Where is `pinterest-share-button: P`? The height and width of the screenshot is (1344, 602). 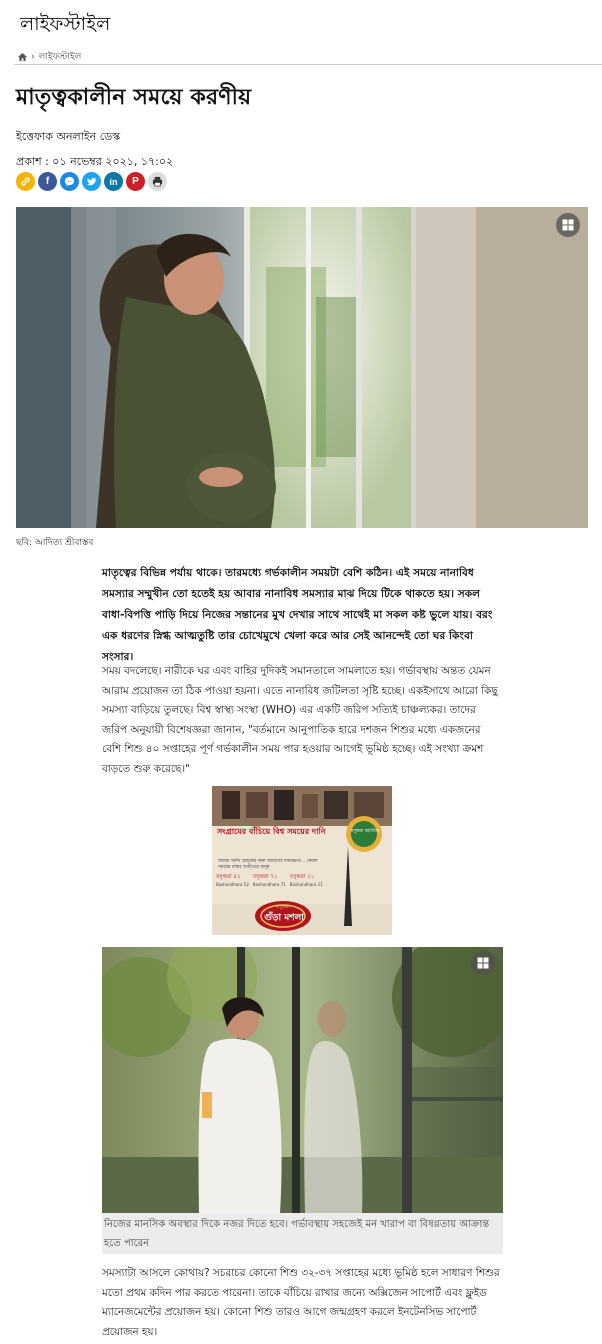 pinterest-share-button: P is located at coordinates (135, 181).